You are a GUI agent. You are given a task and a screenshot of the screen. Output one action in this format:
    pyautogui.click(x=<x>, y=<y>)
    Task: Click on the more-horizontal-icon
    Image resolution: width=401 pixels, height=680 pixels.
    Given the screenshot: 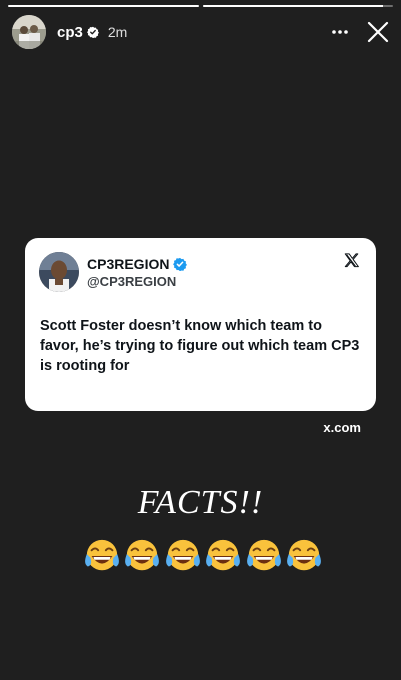 What is the action you would take?
    pyautogui.click(x=340, y=32)
    